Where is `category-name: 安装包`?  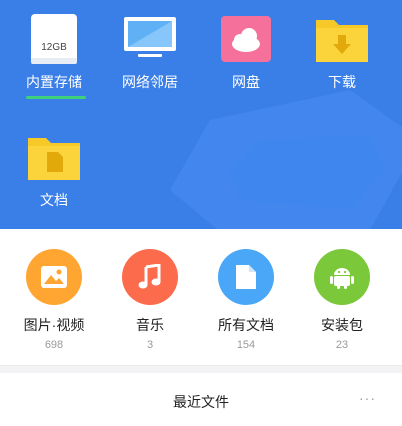
category-name: 安装包 is located at coordinates (342, 325).